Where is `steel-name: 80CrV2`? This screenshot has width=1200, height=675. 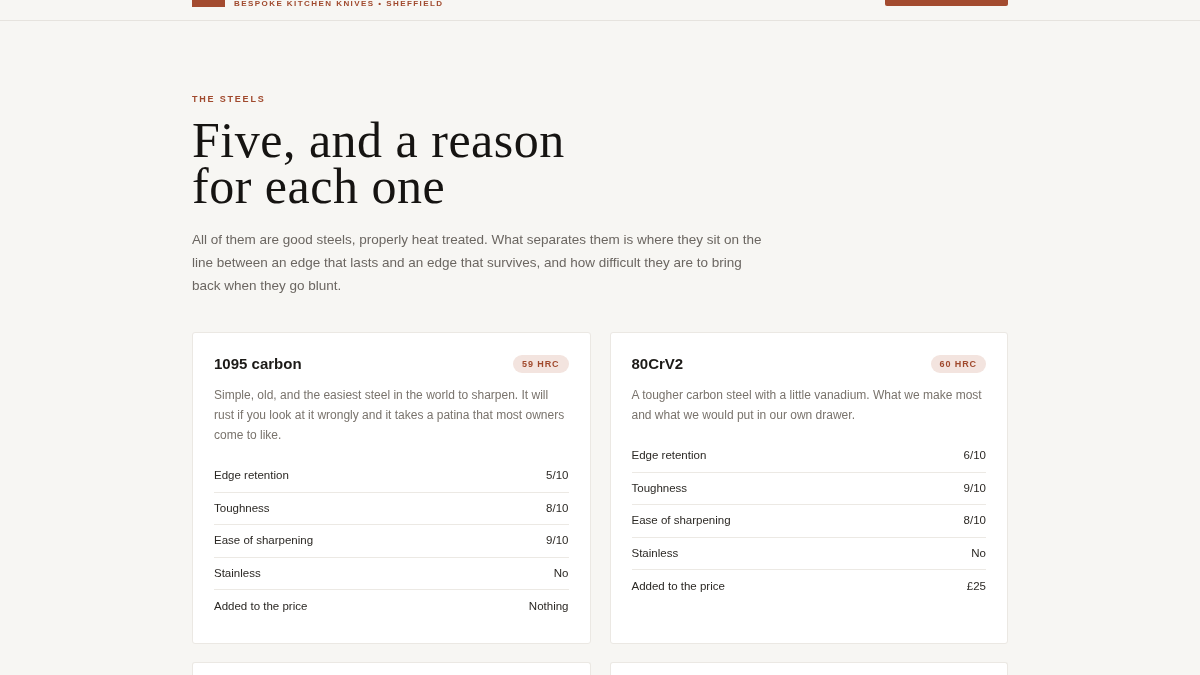
steel-name: 80CrV2 is located at coordinates (657, 364).